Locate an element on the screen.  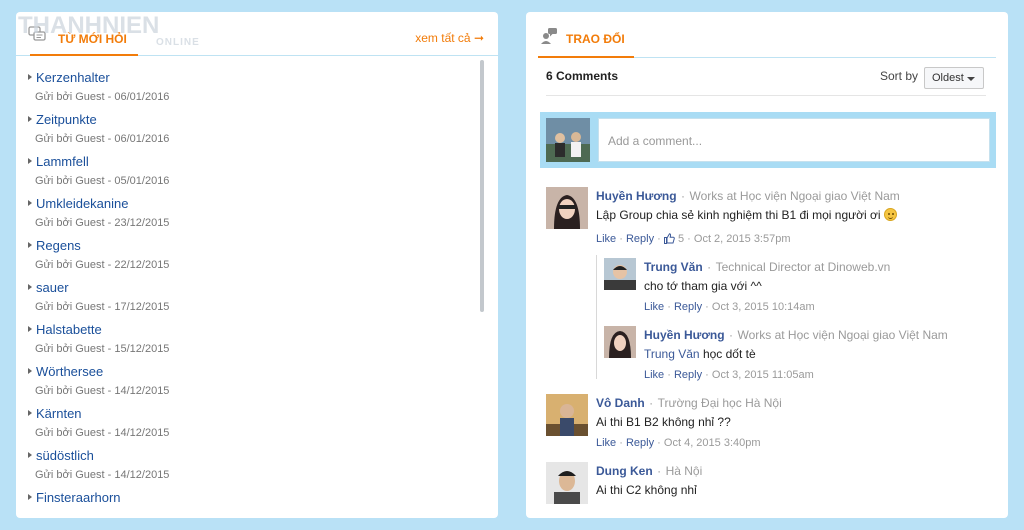
list-item: Zeitpunkte Gửi bởi Guest - 06/01/2016 is located at coordinates (253, 133).